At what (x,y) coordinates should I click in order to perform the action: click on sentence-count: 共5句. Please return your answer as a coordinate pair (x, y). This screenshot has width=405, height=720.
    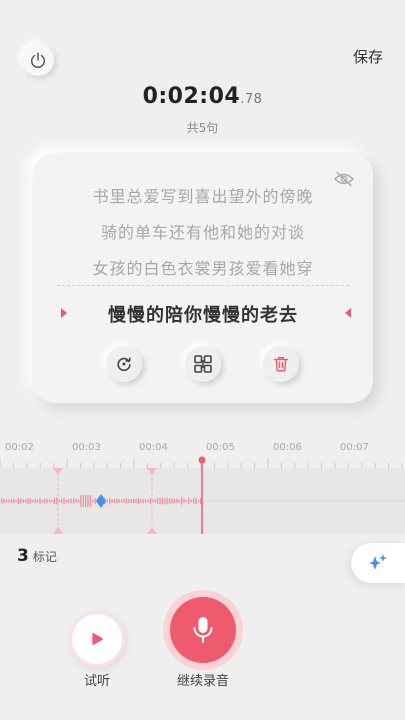
    Looking at the image, I should click on (202, 128).